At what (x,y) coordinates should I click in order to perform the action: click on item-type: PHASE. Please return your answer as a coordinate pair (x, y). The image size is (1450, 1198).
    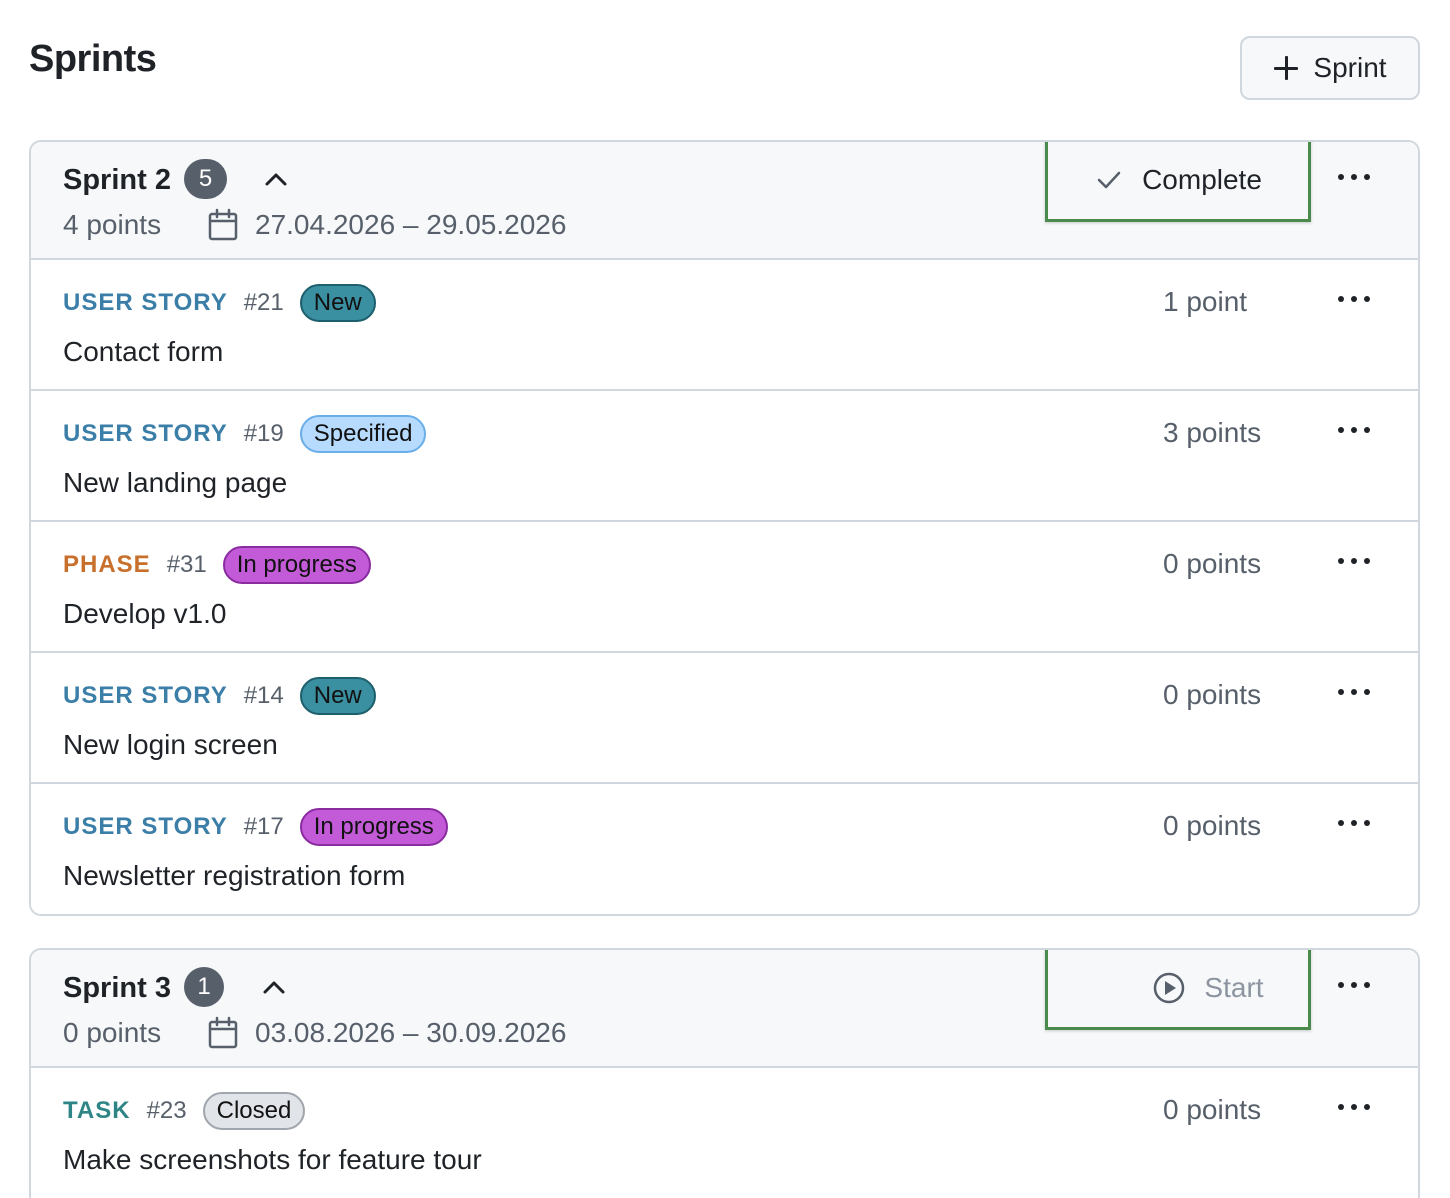
    Looking at the image, I should click on (107, 565).